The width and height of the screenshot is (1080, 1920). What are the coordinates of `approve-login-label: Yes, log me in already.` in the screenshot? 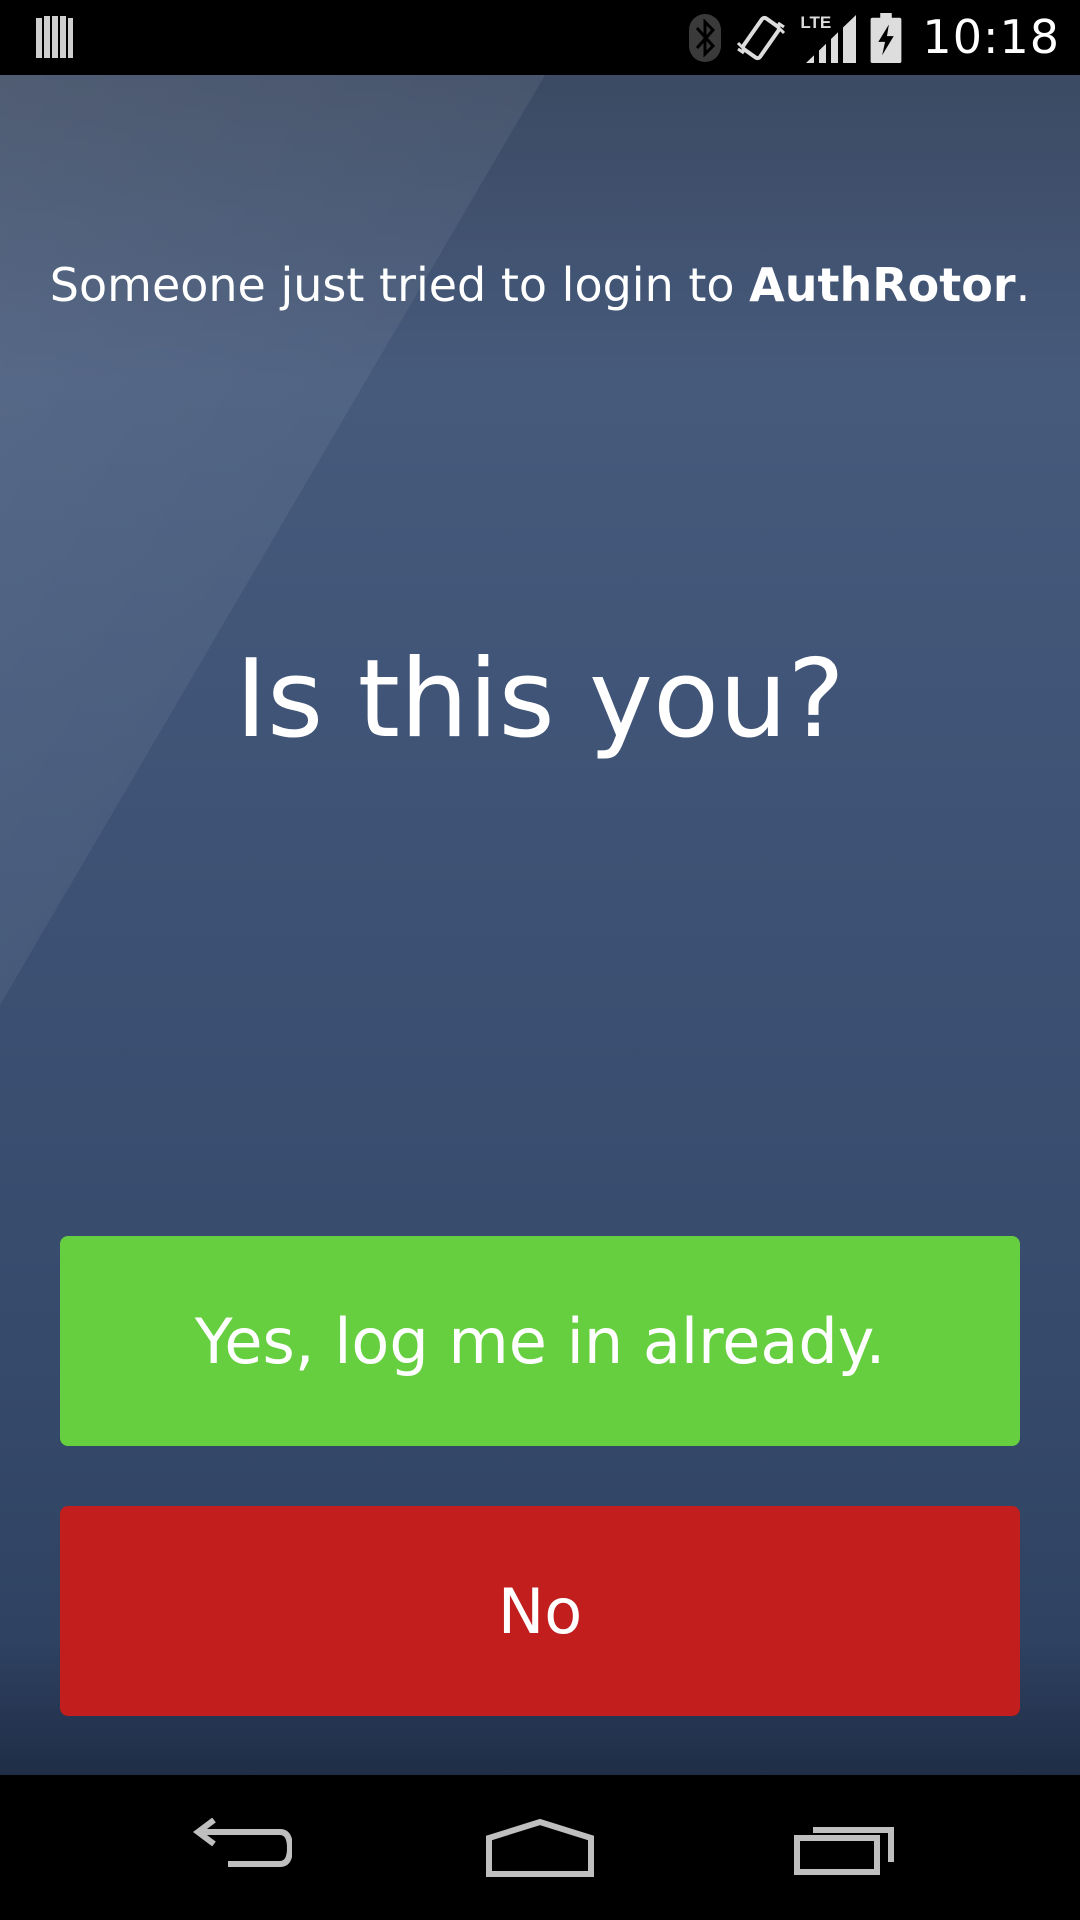 It's located at (540, 1341).